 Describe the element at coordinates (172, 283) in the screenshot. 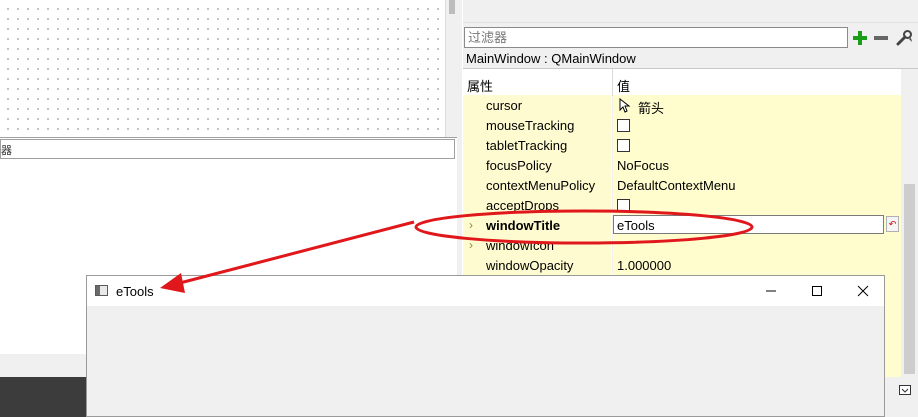

I see `annotation-arrowhead` at that location.